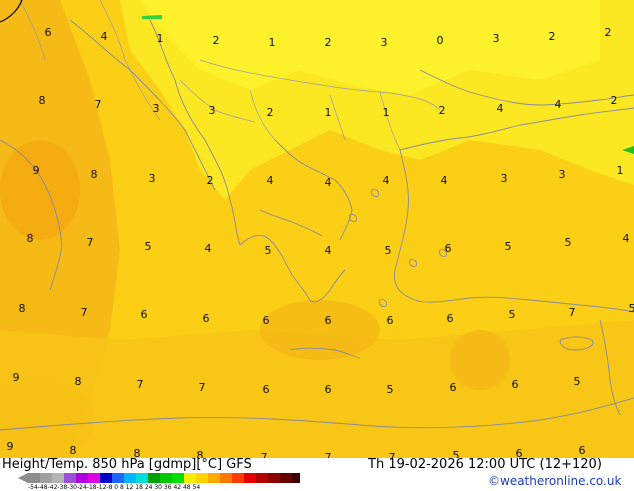 The height and width of the screenshot is (491, 634). I want to click on temperature-label: 0, so click(440, 40).